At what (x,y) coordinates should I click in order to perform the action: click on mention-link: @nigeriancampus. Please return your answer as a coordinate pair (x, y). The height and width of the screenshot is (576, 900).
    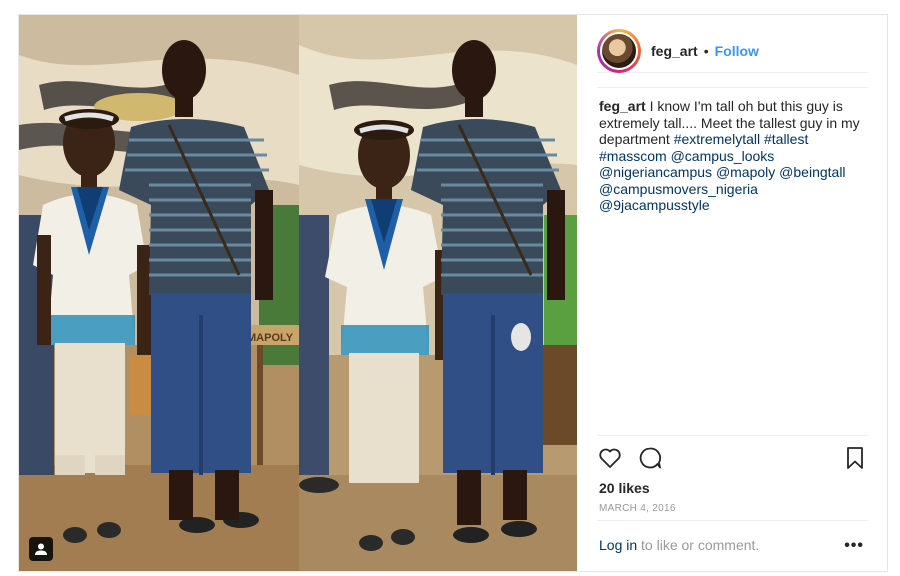
    Looking at the image, I should click on (655, 172).